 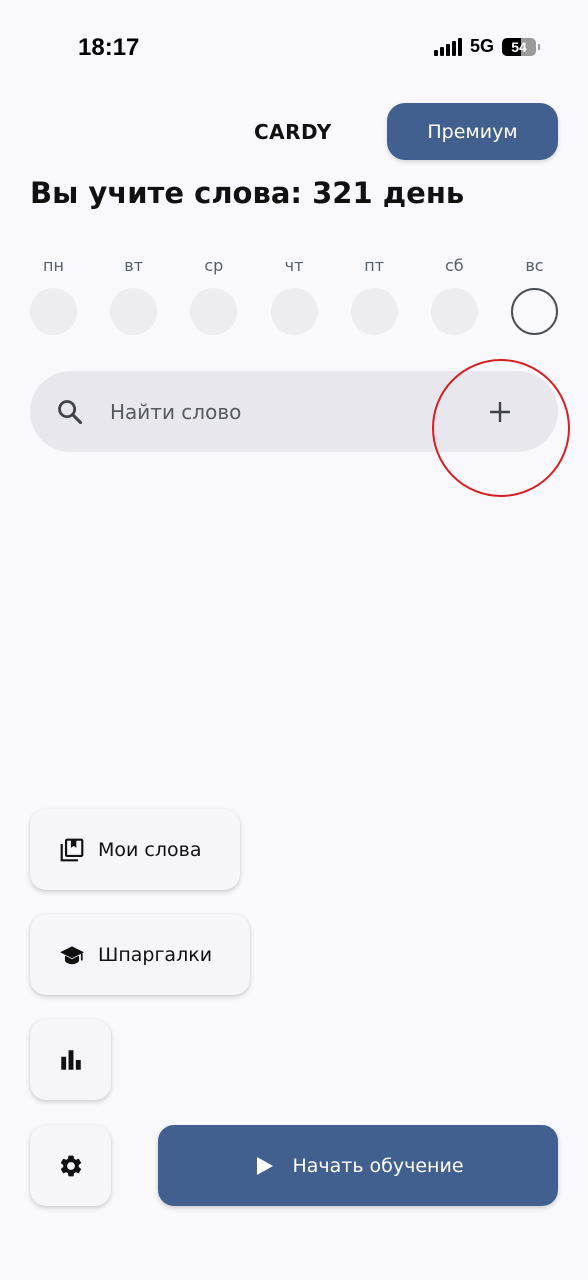 I want to click on weekday-label: чт, so click(x=294, y=265).